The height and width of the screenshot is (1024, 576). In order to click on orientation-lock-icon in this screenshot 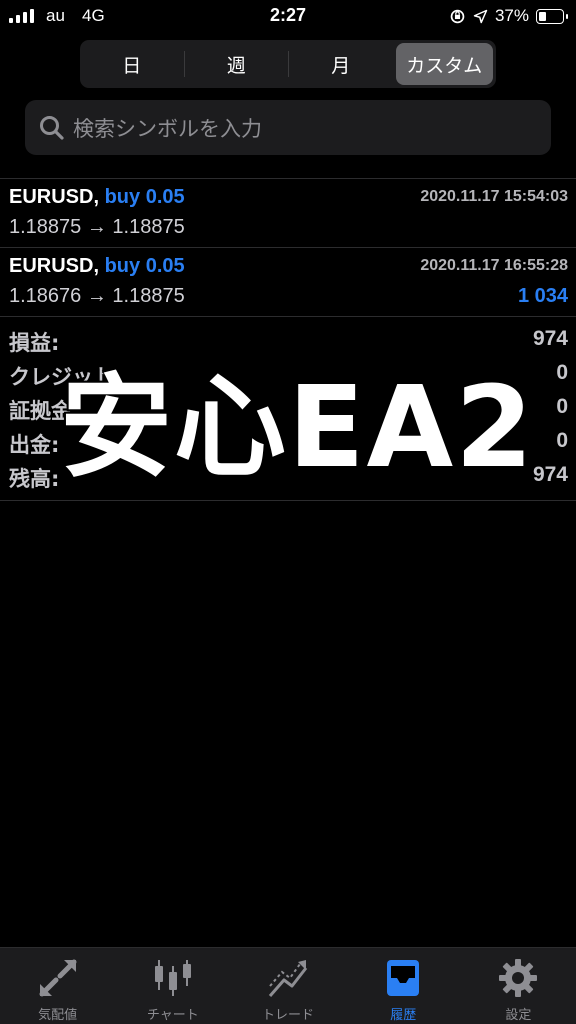, I will do `click(457, 16)`.